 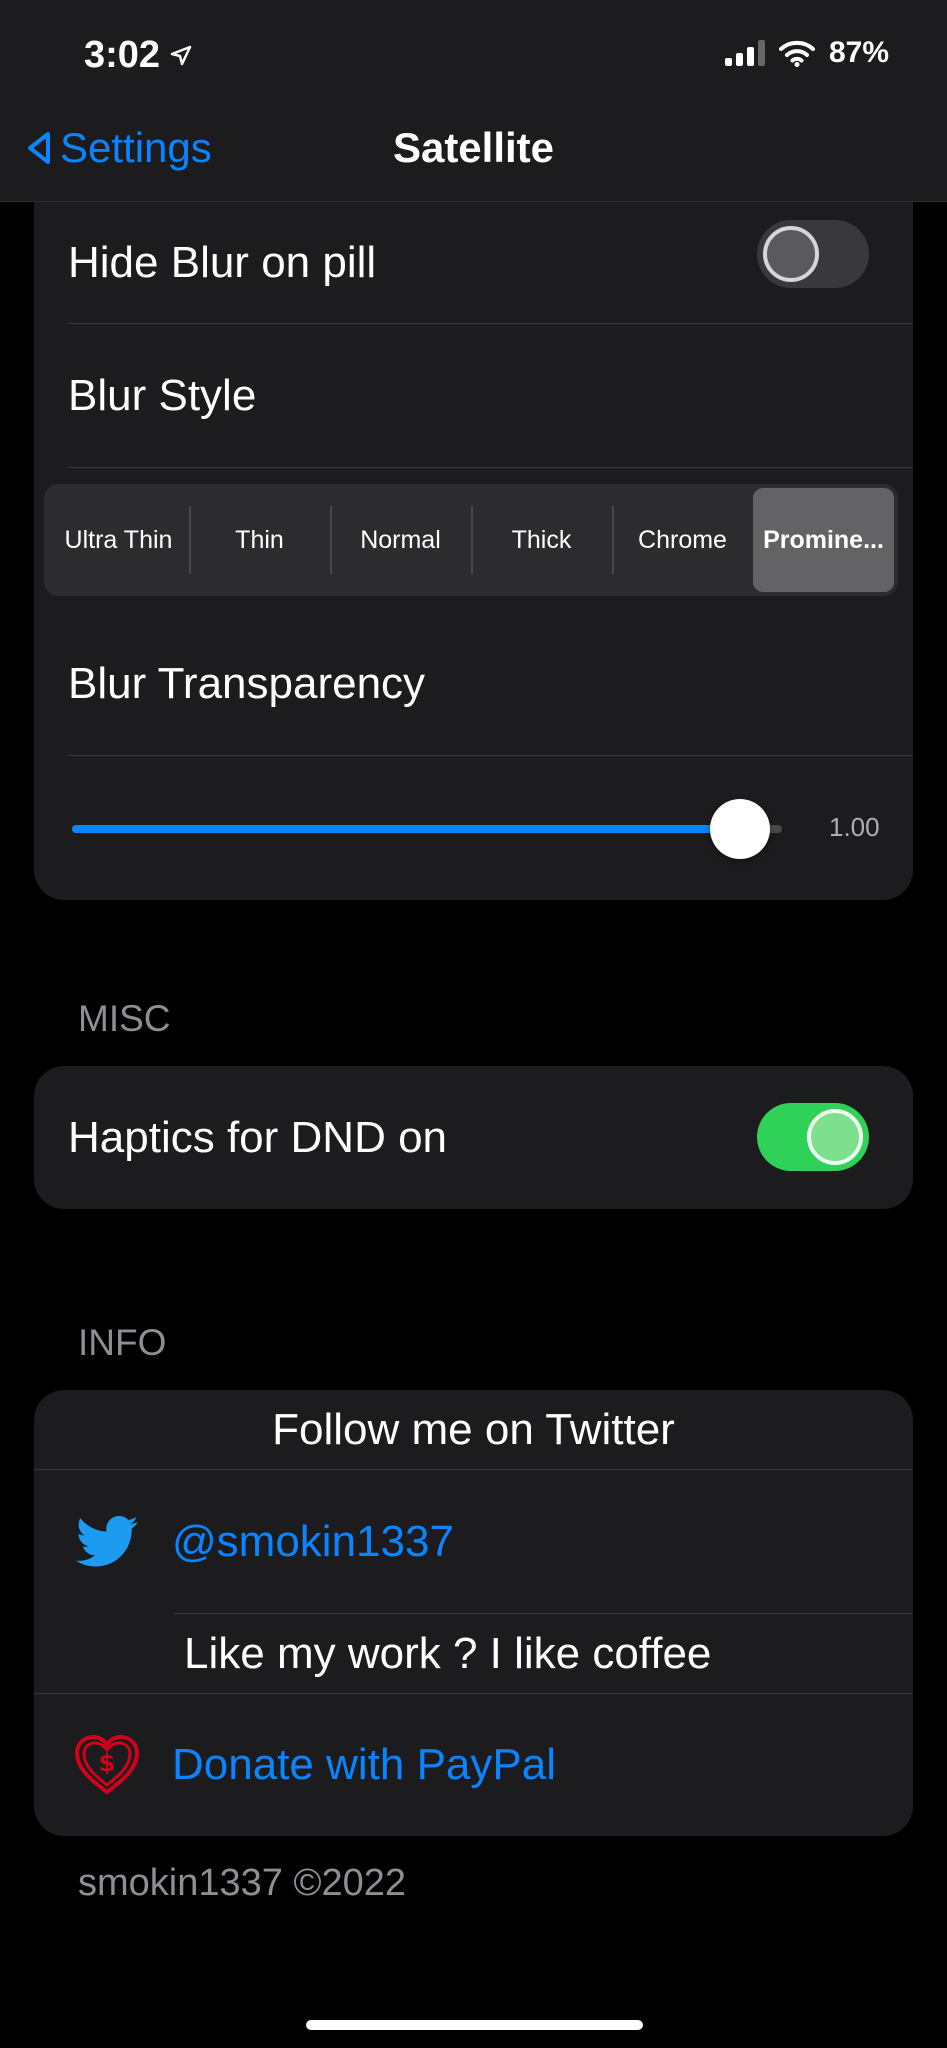 I want to click on blur-style-segment: Thick, so click(x=541, y=540).